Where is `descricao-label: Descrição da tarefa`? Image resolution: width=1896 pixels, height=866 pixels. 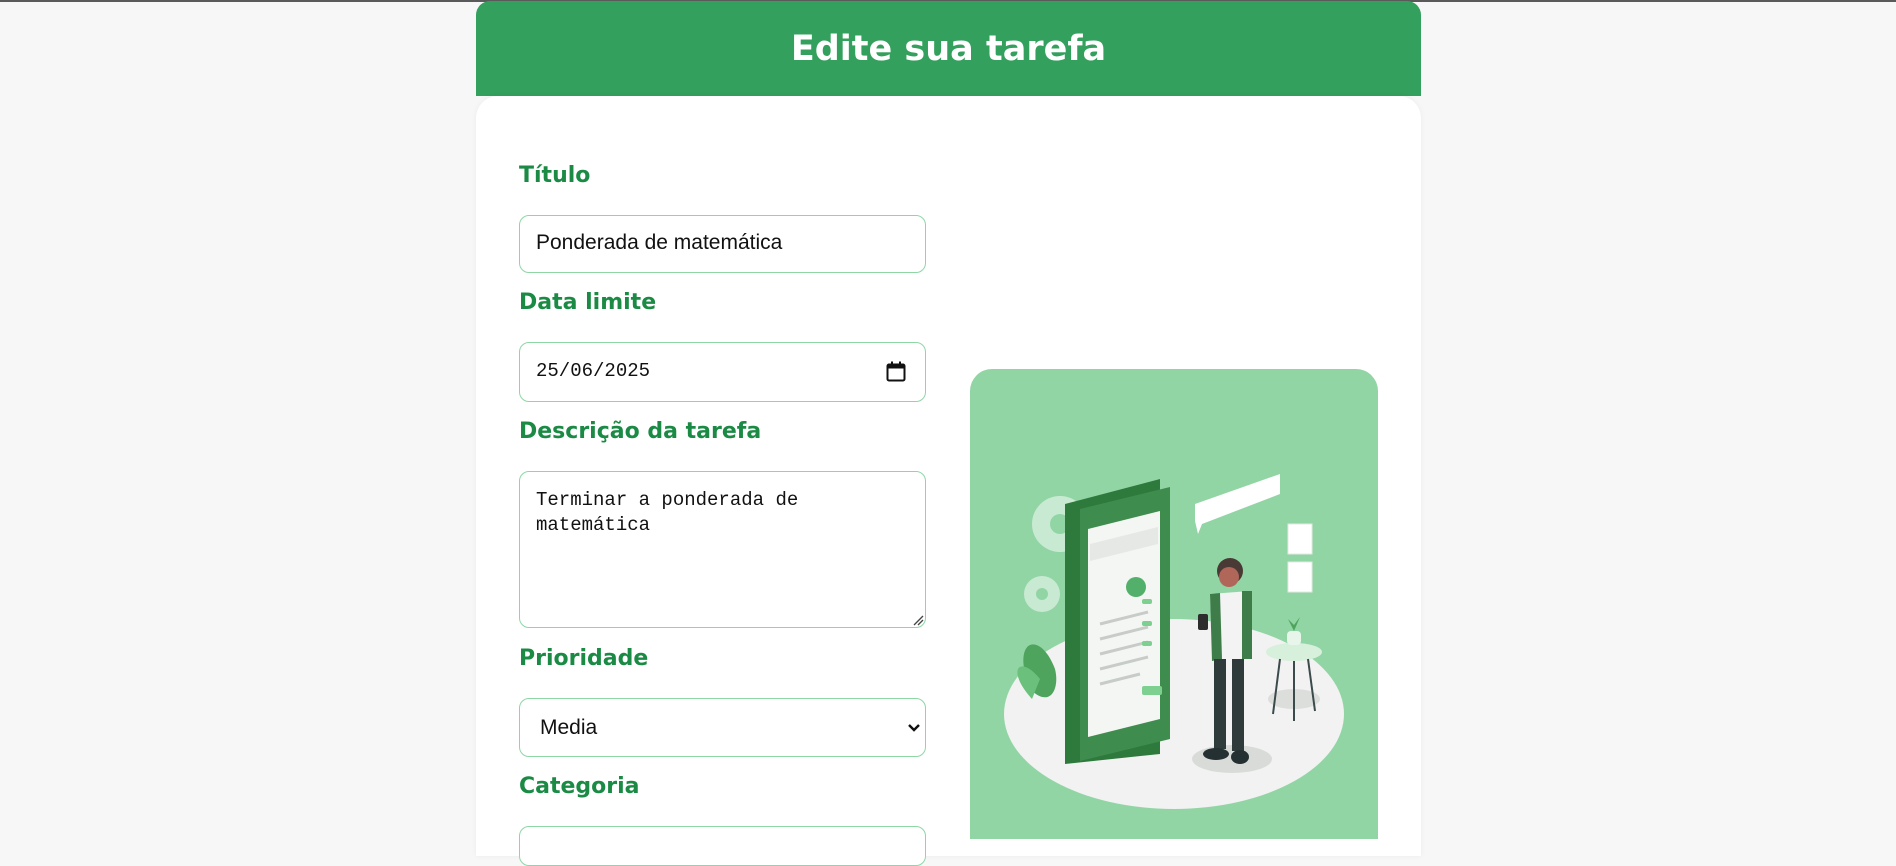 descricao-label: Descrição da tarefa is located at coordinates (640, 431).